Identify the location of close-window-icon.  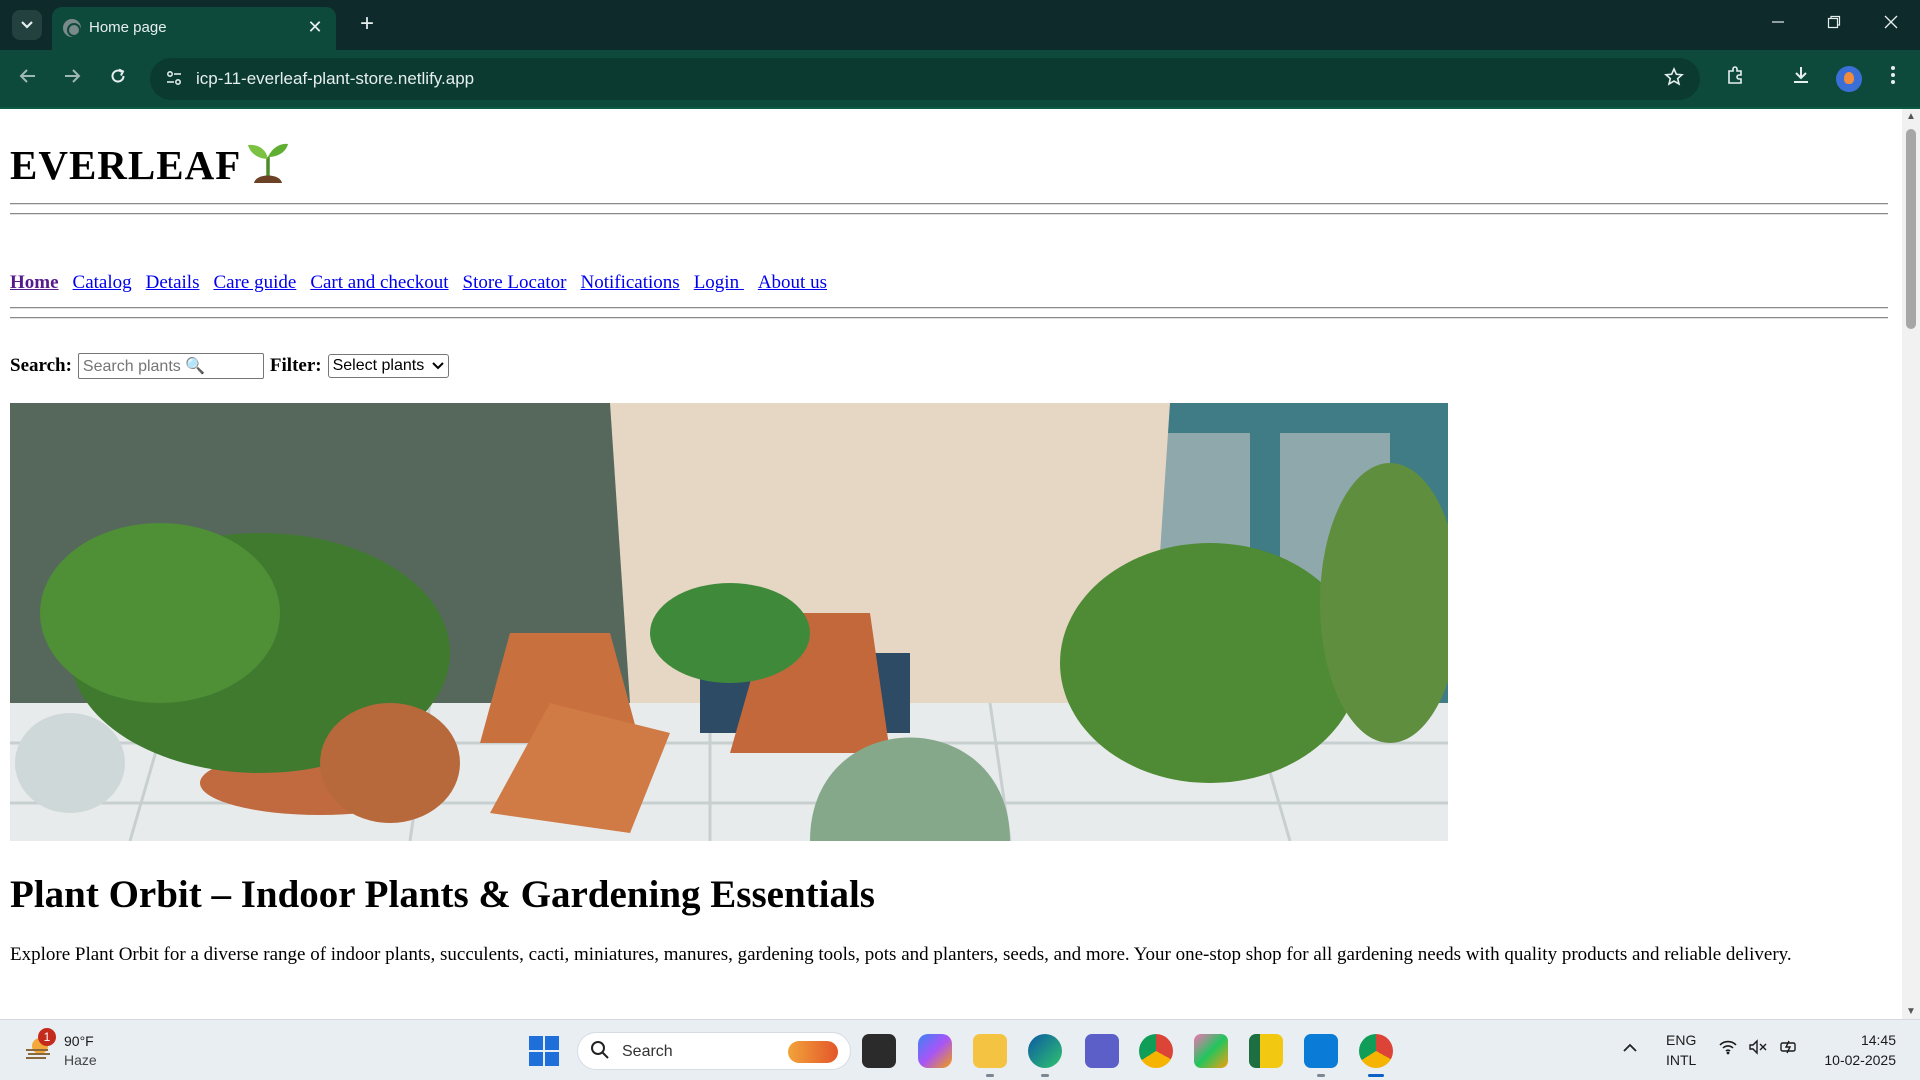
(1891, 25).